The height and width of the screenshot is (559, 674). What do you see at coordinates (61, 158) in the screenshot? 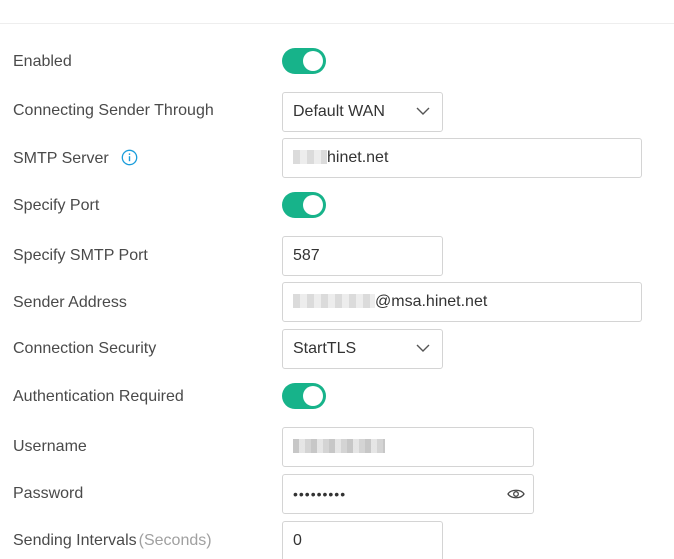
I see `smtp-server-label: SMTP Server` at bounding box center [61, 158].